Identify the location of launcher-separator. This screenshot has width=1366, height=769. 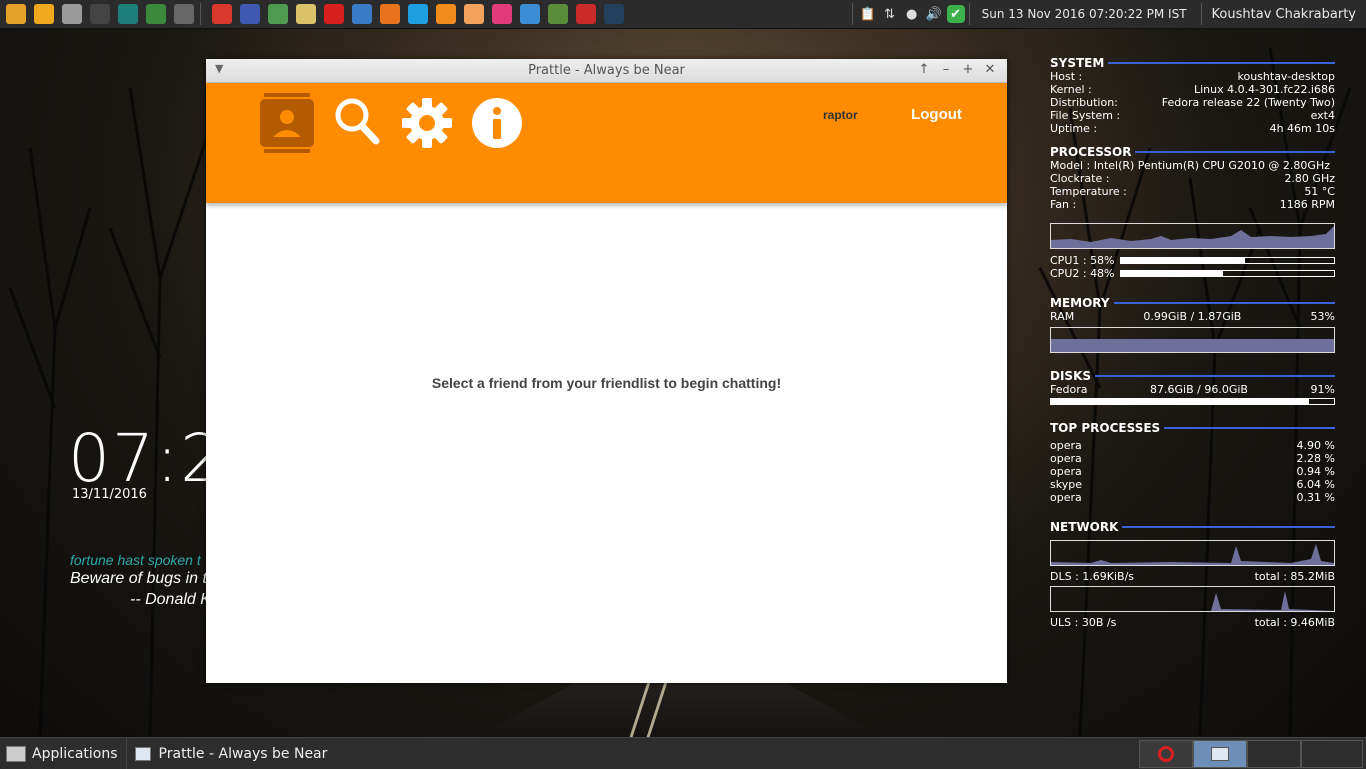
(200, 14).